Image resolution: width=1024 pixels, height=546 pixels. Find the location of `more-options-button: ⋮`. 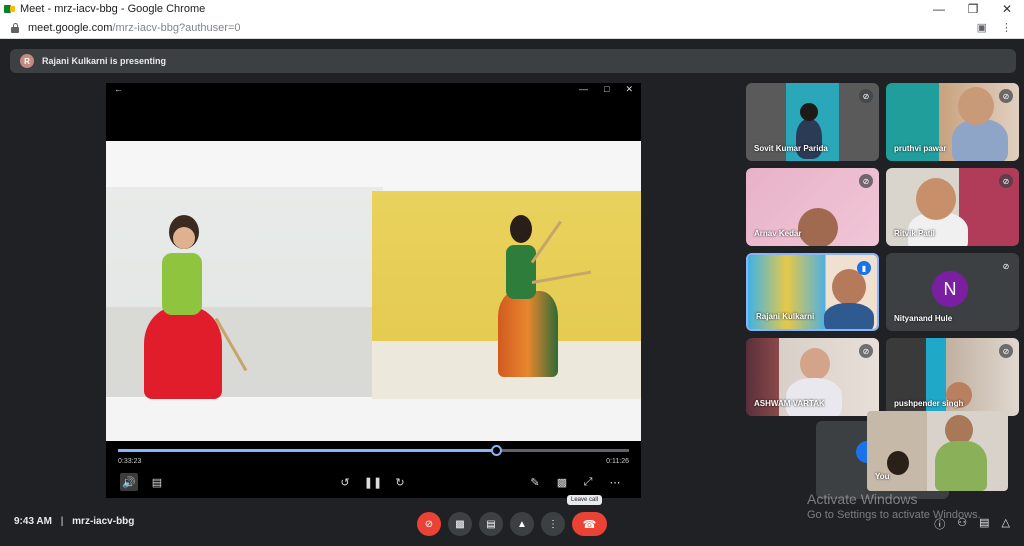

more-options-button: ⋮ is located at coordinates (553, 524).